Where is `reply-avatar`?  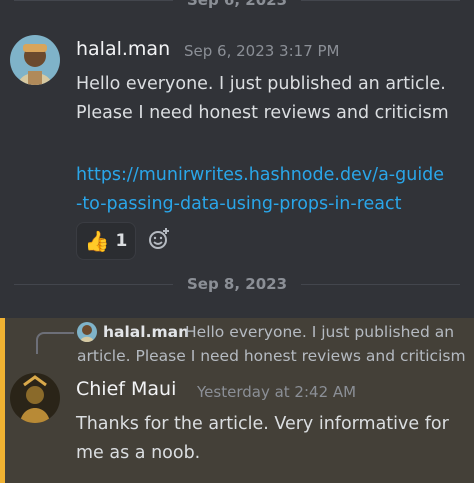 reply-avatar is located at coordinates (87, 332).